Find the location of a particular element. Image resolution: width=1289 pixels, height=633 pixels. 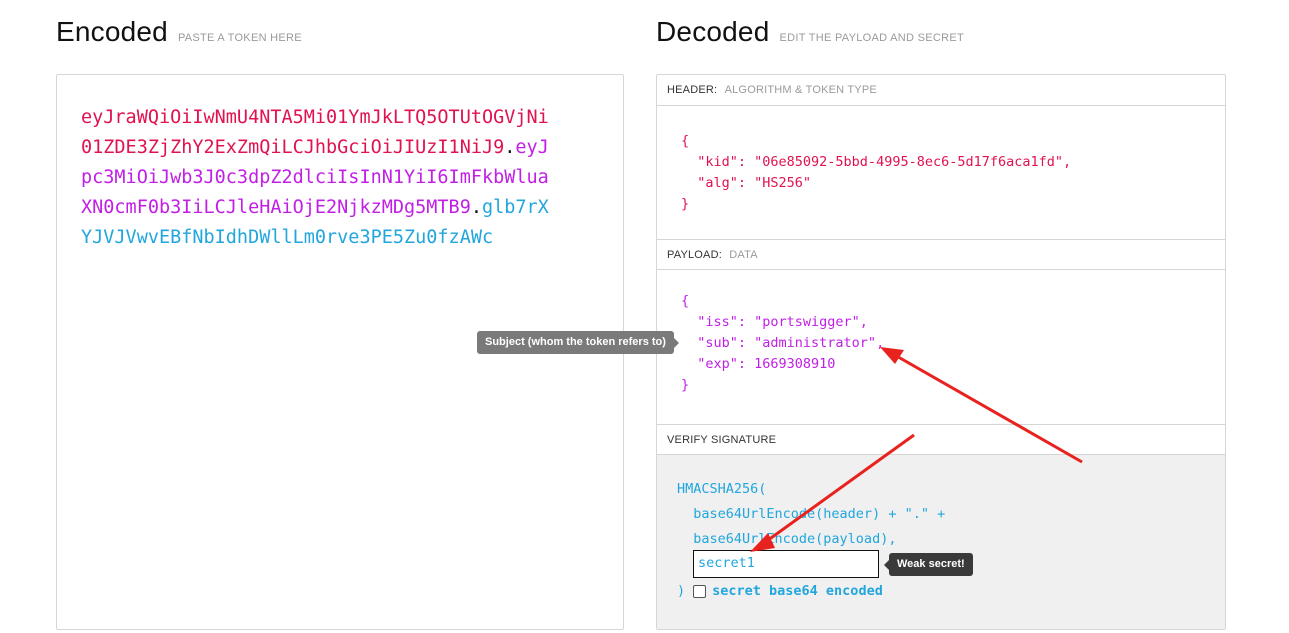

signature-code-line: base64UrlEncode(header) + "." + is located at coordinates (811, 514).